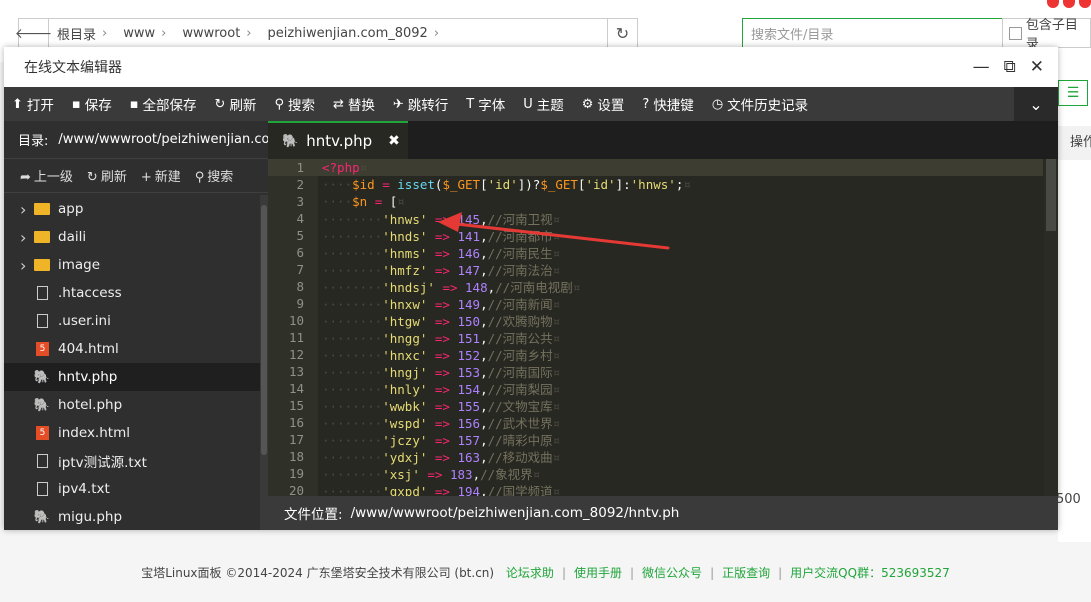  What do you see at coordinates (300, 286) in the screenshot?
I see `line-number: 8` at bounding box center [300, 286].